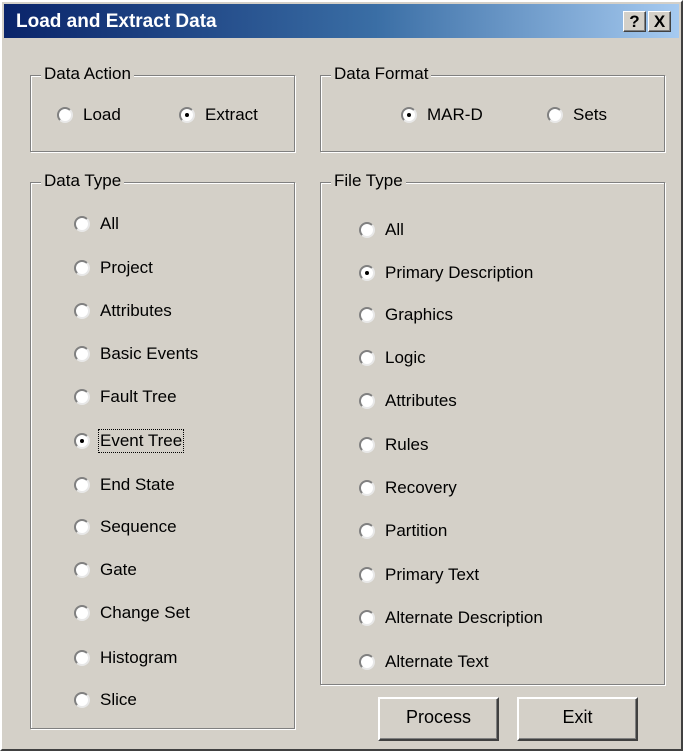 The image size is (683, 751). Describe the element at coordinates (162, 108) in the screenshot. I see `data-action-group: Data Action Load Extract` at that location.